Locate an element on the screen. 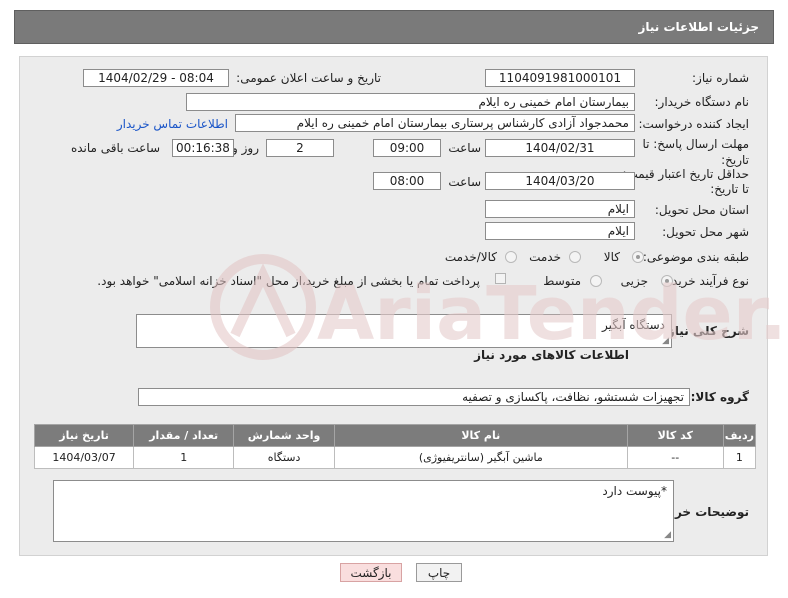  category-option-service: خدمت is located at coordinates (545, 257).